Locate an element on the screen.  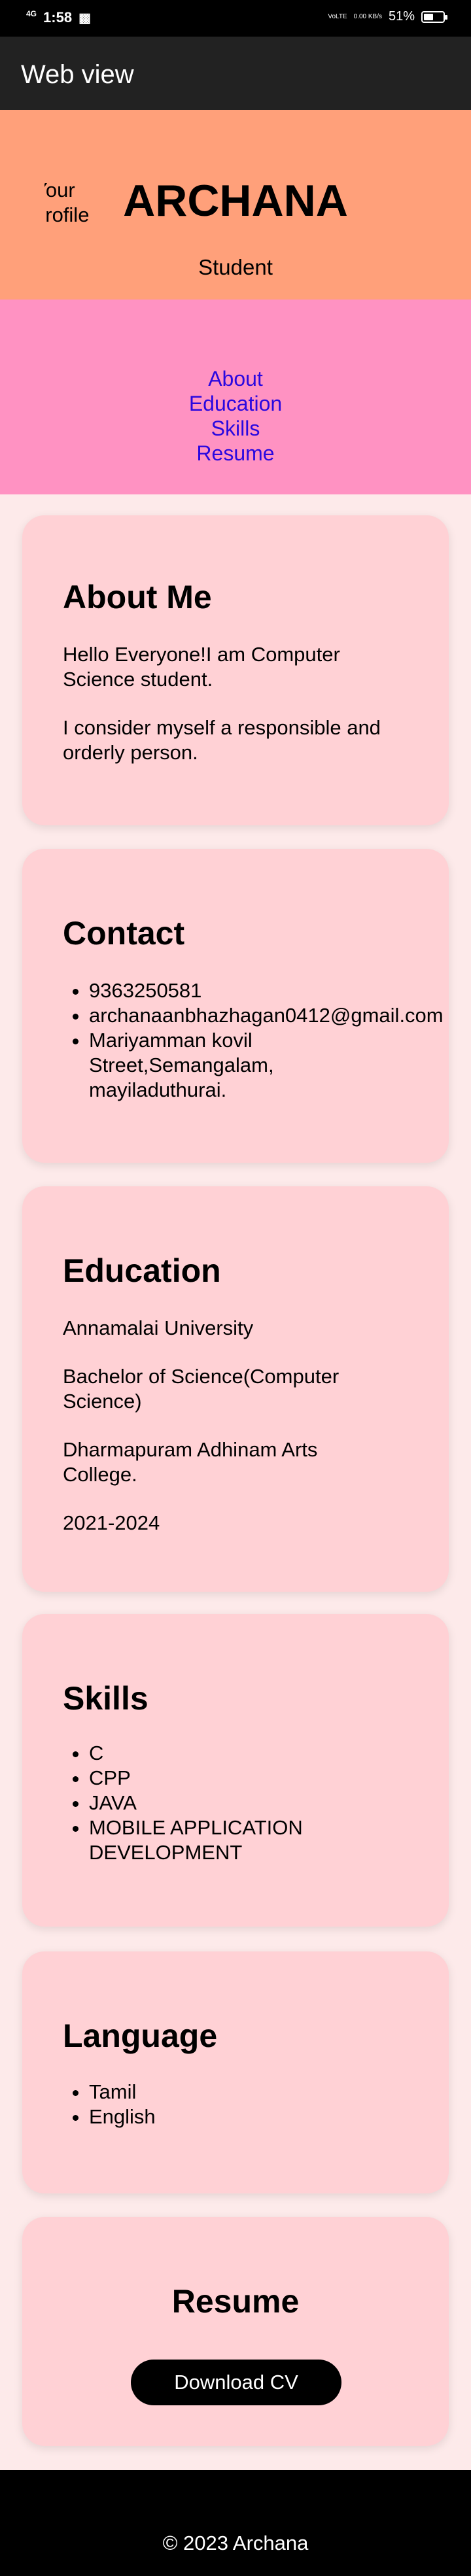
language-list: Tamil English is located at coordinates (227, 2104).